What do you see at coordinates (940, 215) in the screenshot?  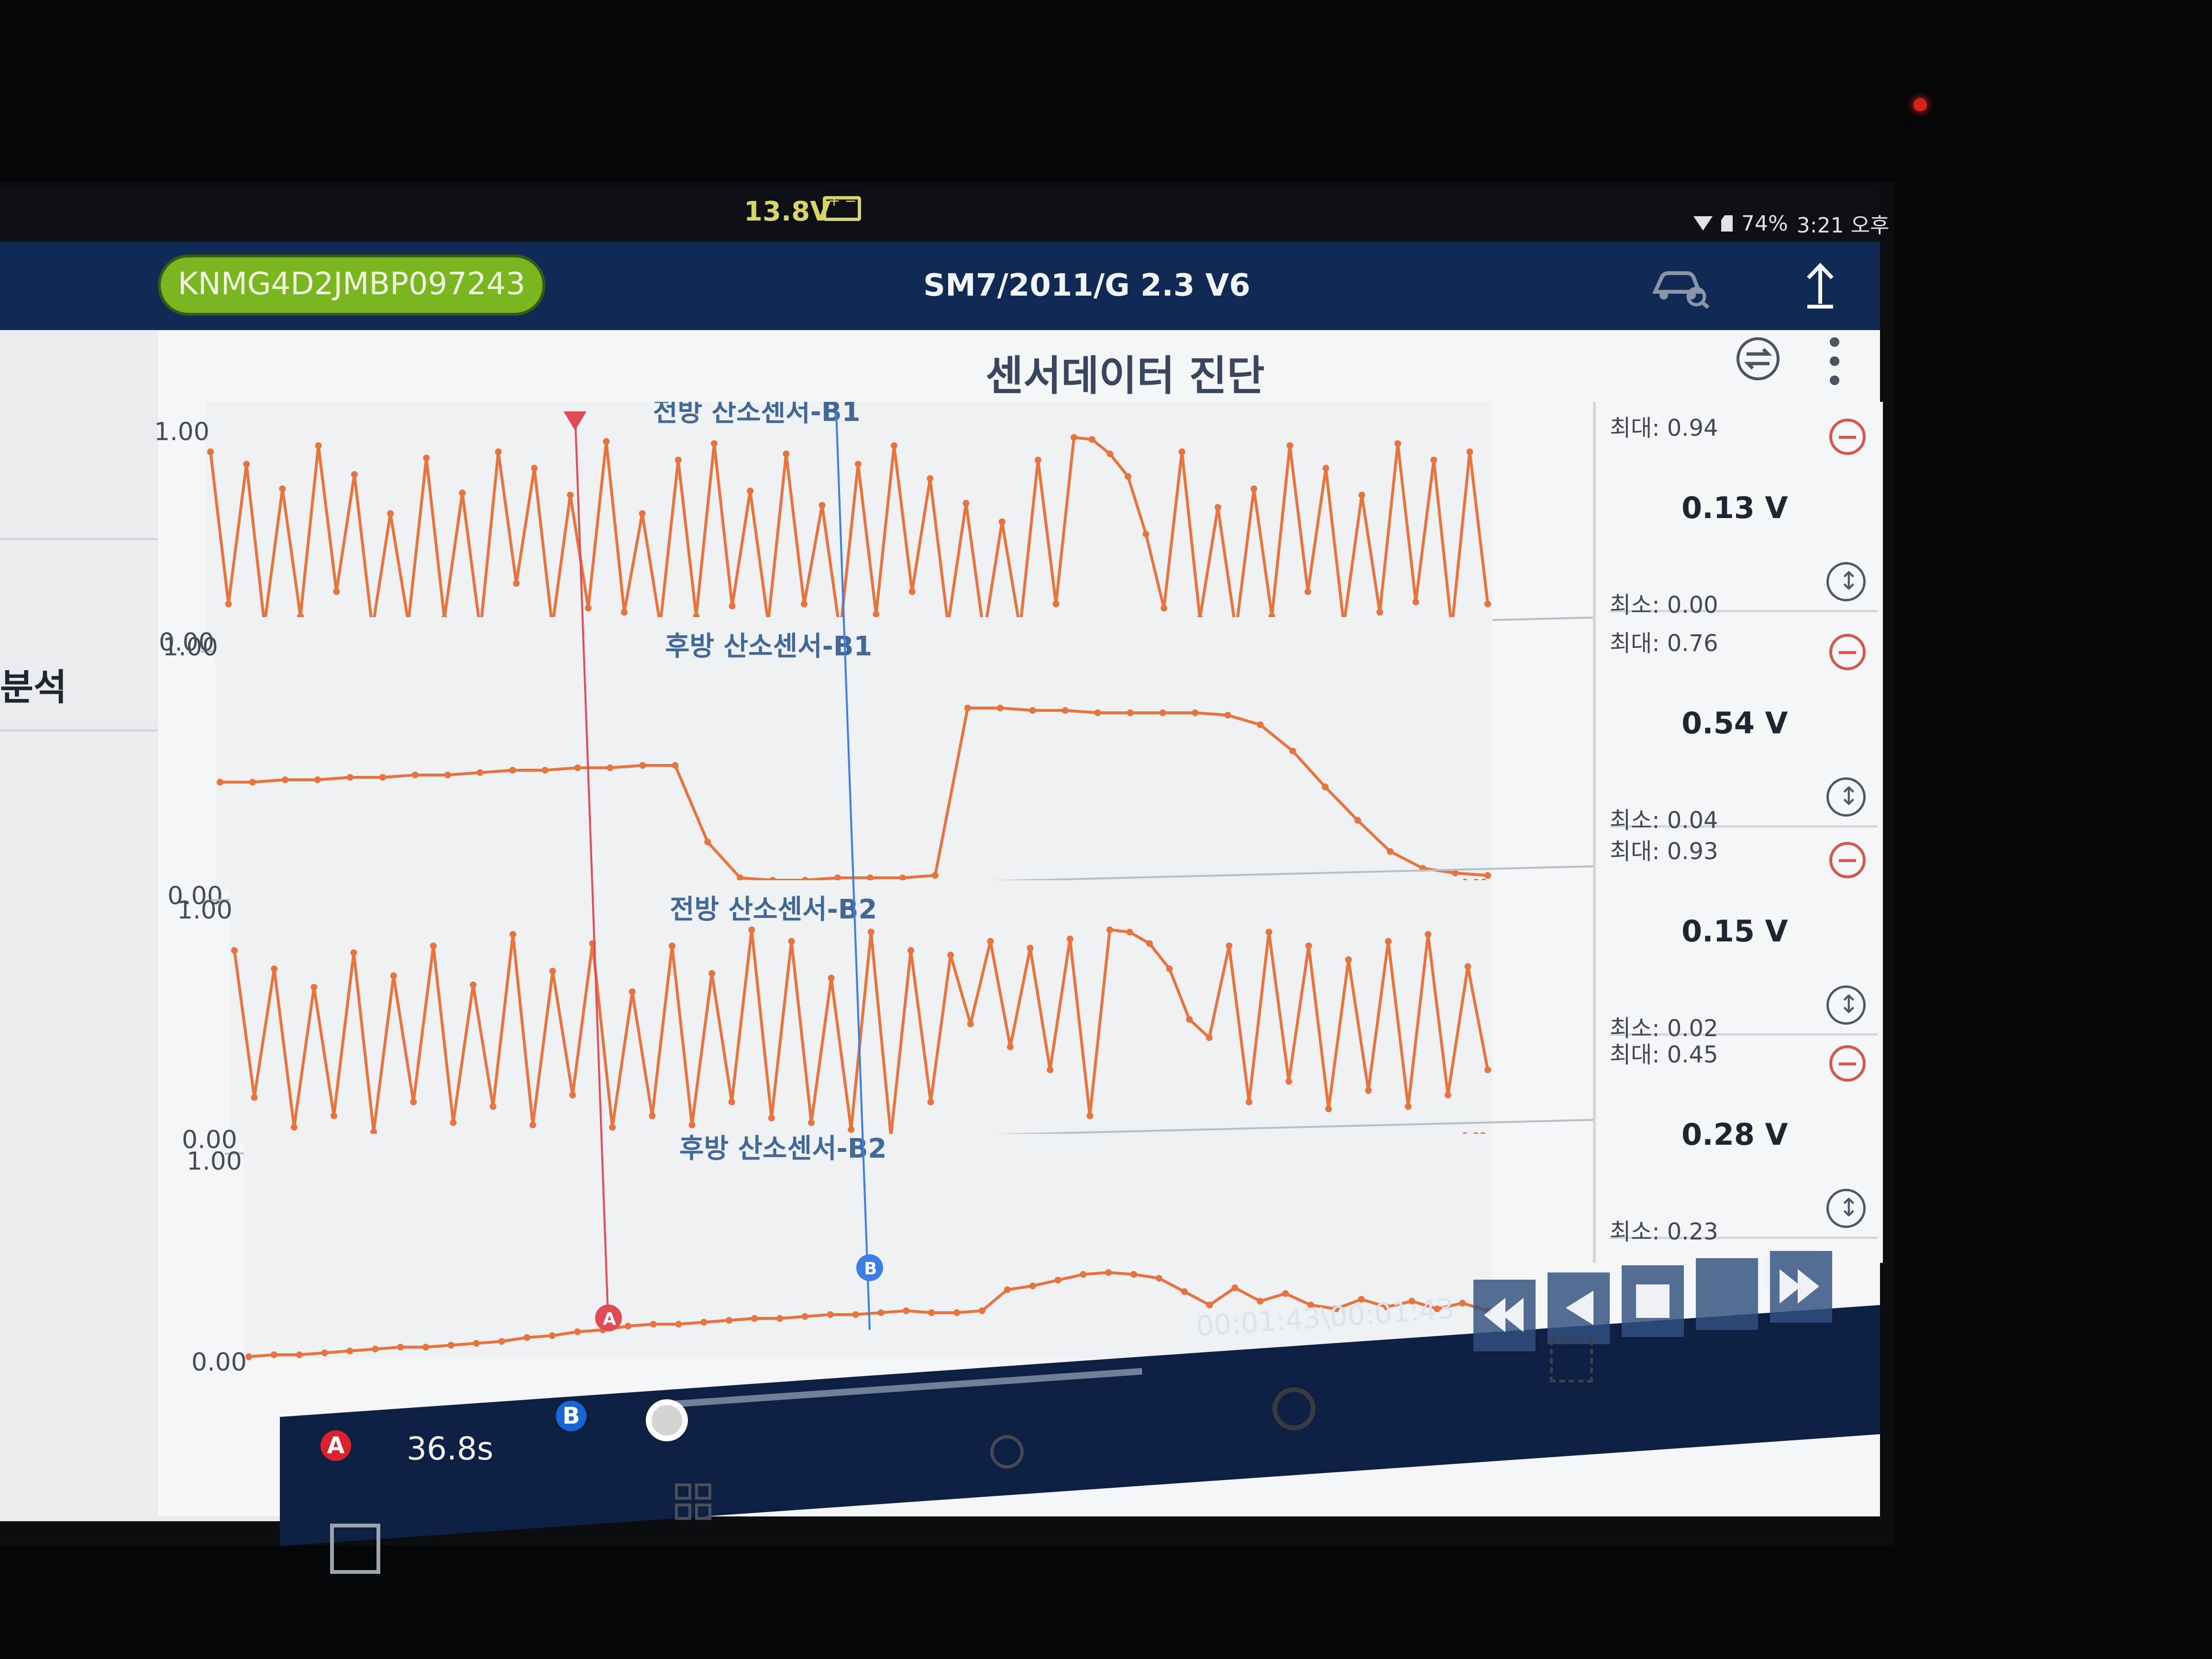 I see `android-status-bar` at bounding box center [940, 215].